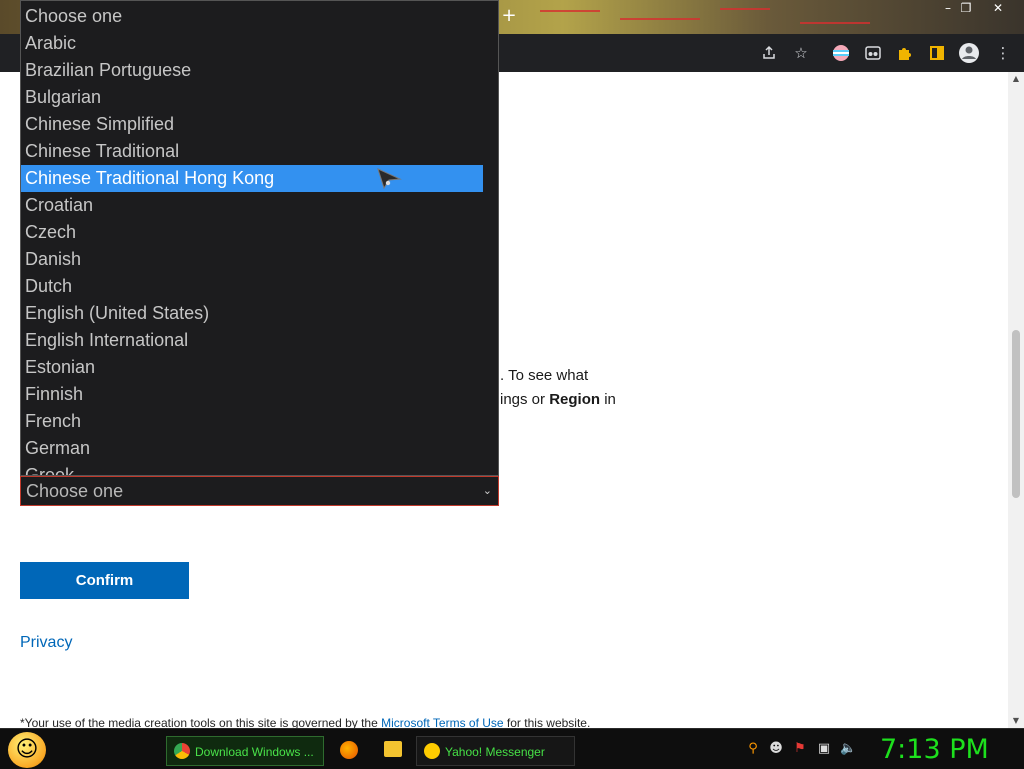 Image resolution: width=1024 pixels, height=769 pixels. What do you see at coordinates (252, 97) in the screenshot?
I see `dropdown-option: Bulgarian` at bounding box center [252, 97].